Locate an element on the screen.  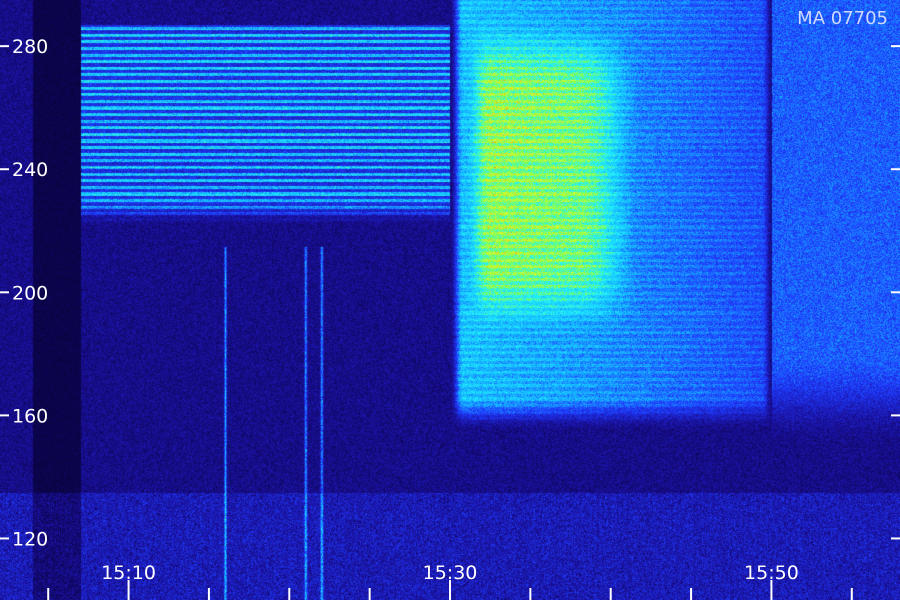
x-tick-label-15-30: 15:30 is located at coordinates (450, 573).